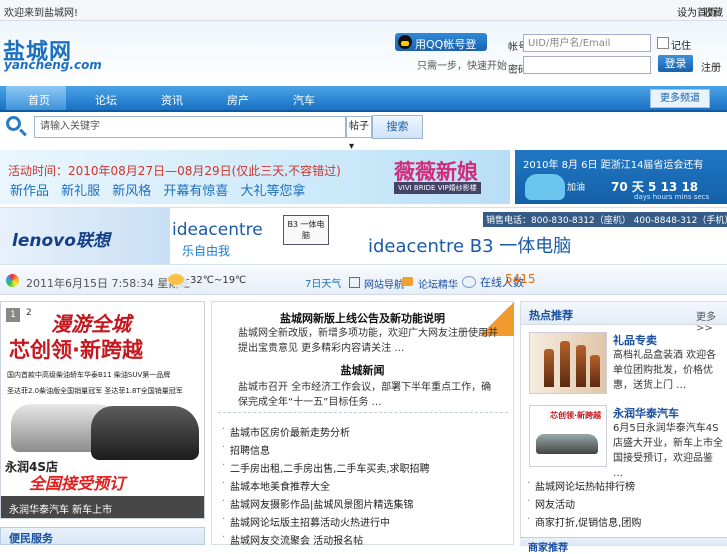 Image resolution: width=727 pixels, height=554 pixels. I want to click on ad-line-2: 圣达菲2.0柴油版全国销量冠军 圣达菲1.8T全国销量冠军, so click(95, 391).